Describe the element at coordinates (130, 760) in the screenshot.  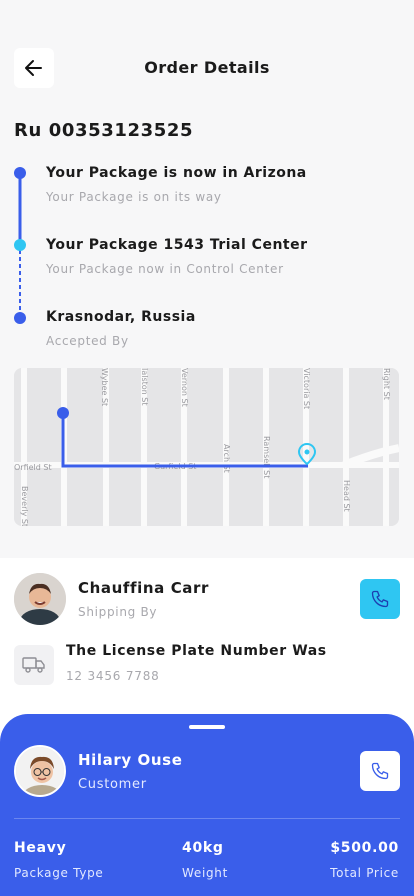
I see `customer-name: Hilary Ouse` at that location.